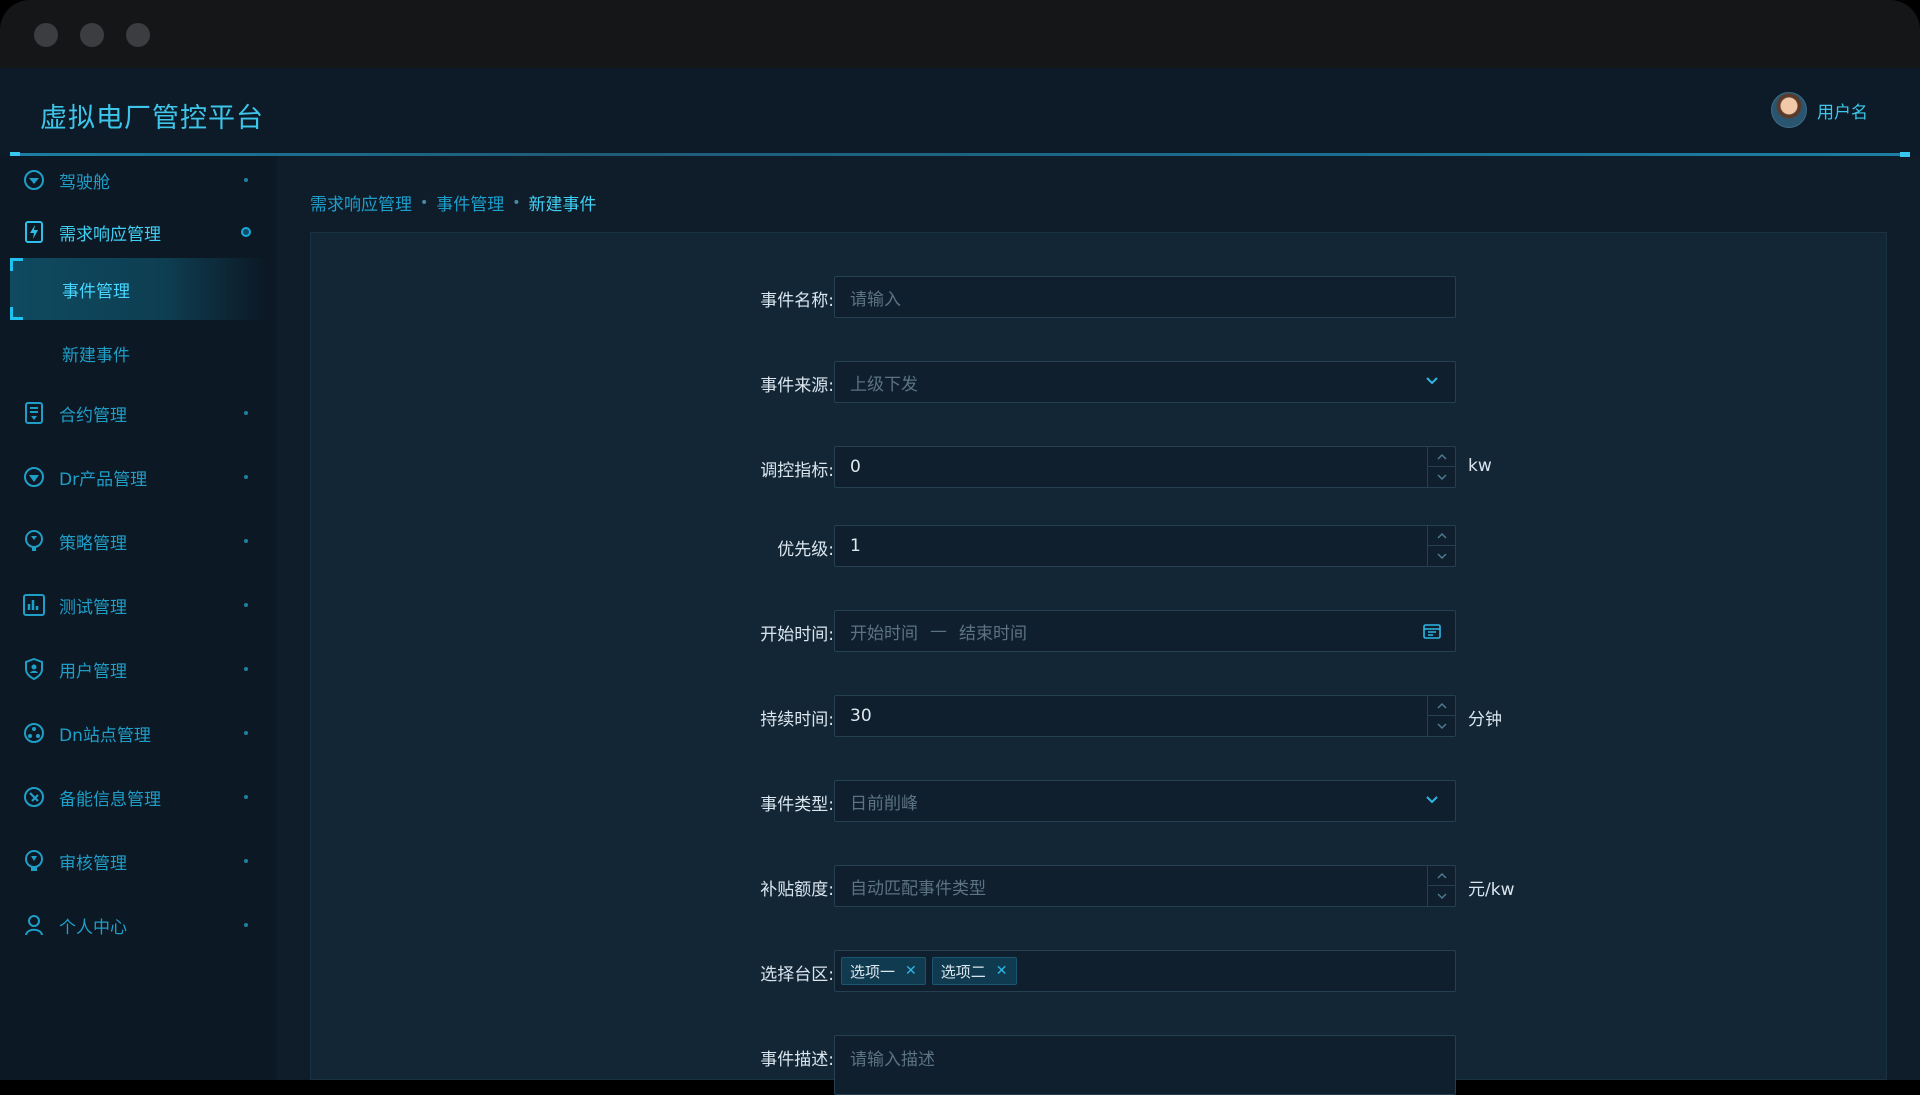  I want to click on priority-input: 1, so click(1145, 546).